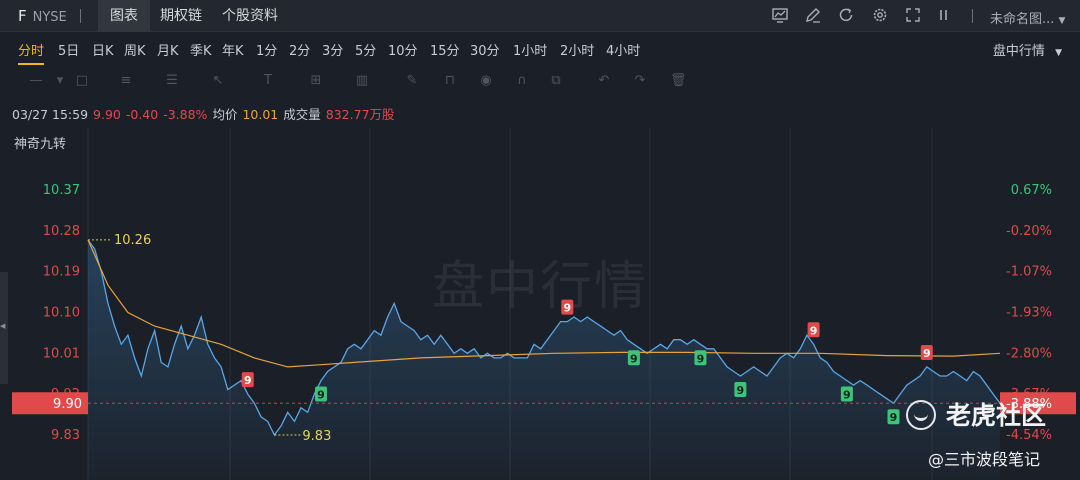  What do you see at coordinates (225, 114) in the screenshot?
I see `avg-price-label: 均价` at bounding box center [225, 114].